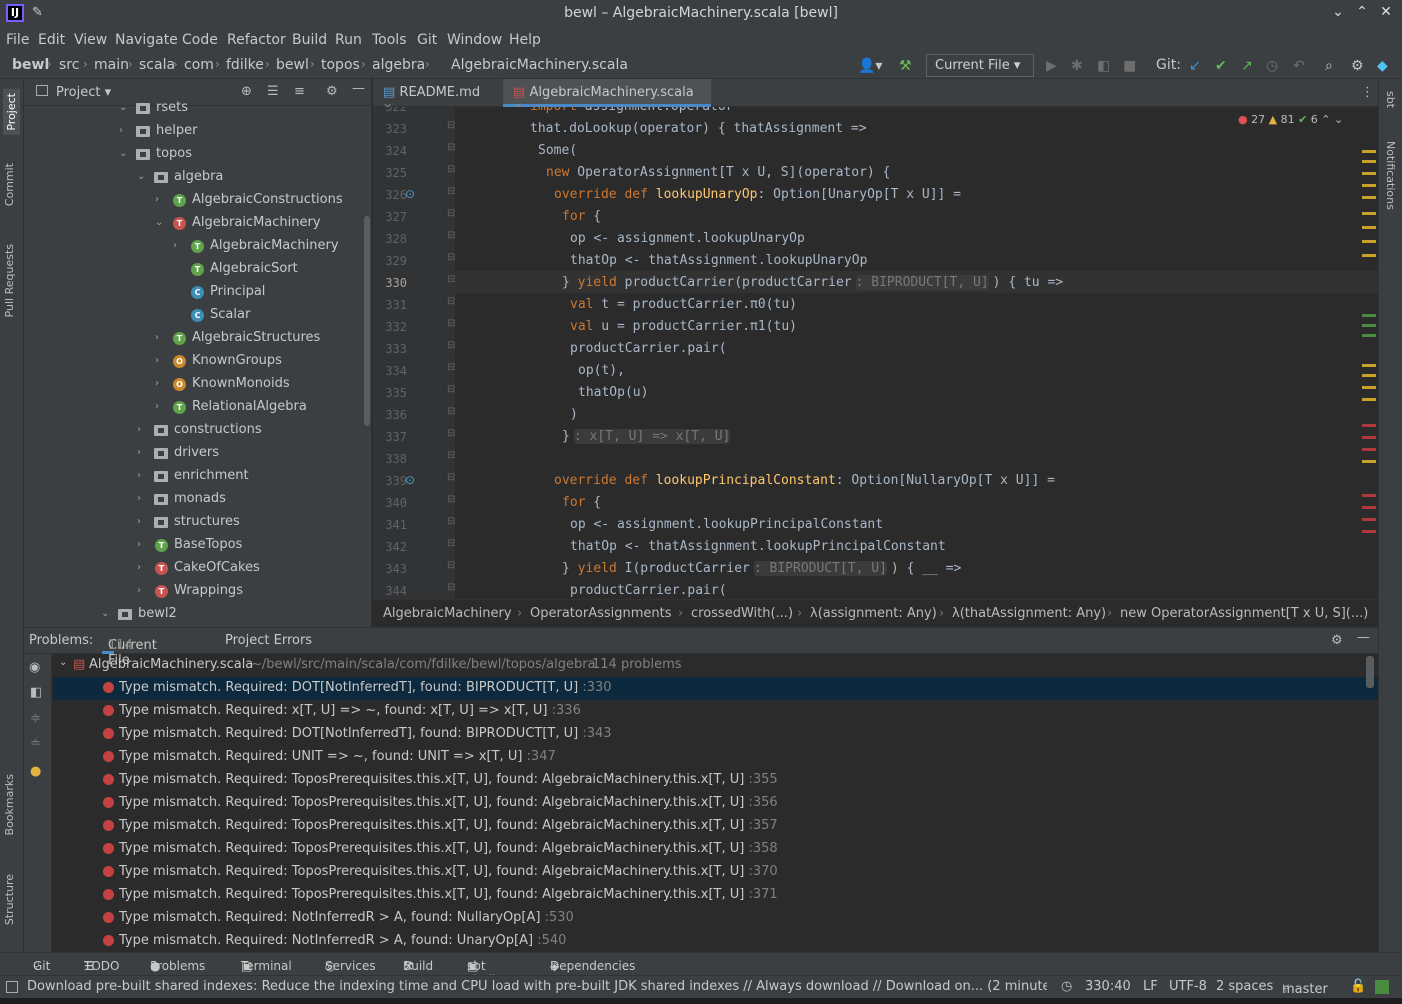  I want to click on menu-refactor: Refactor, so click(256, 40).